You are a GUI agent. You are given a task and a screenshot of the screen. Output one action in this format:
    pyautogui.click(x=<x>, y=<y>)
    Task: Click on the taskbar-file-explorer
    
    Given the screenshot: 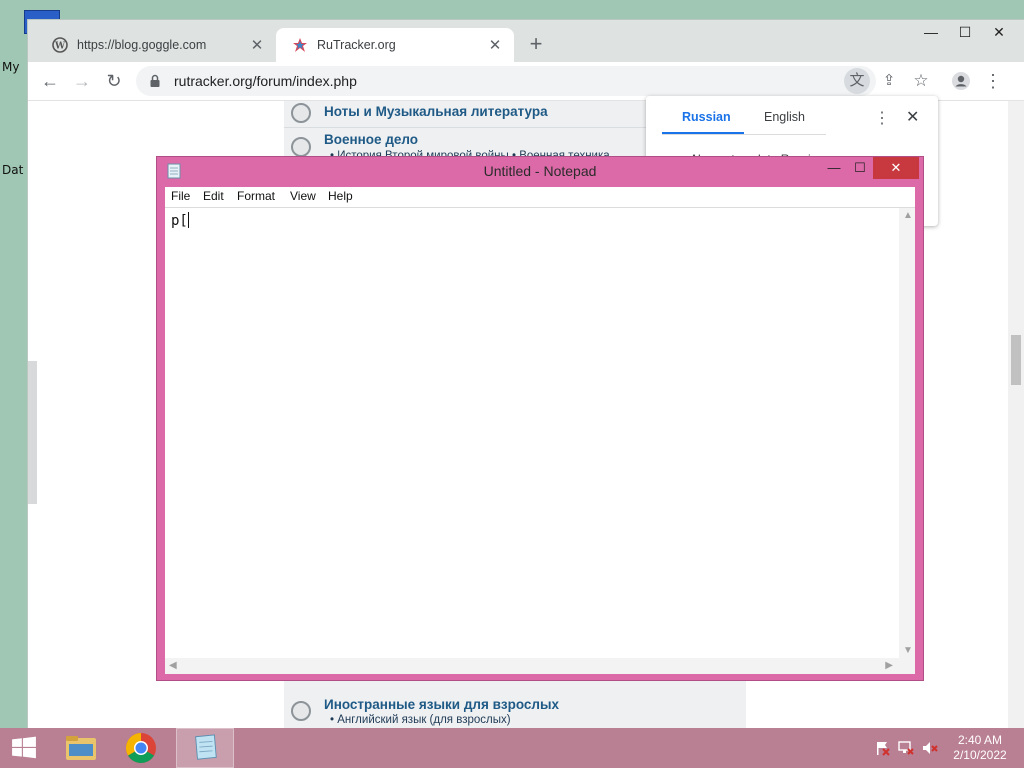 What is the action you would take?
    pyautogui.click(x=81, y=748)
    